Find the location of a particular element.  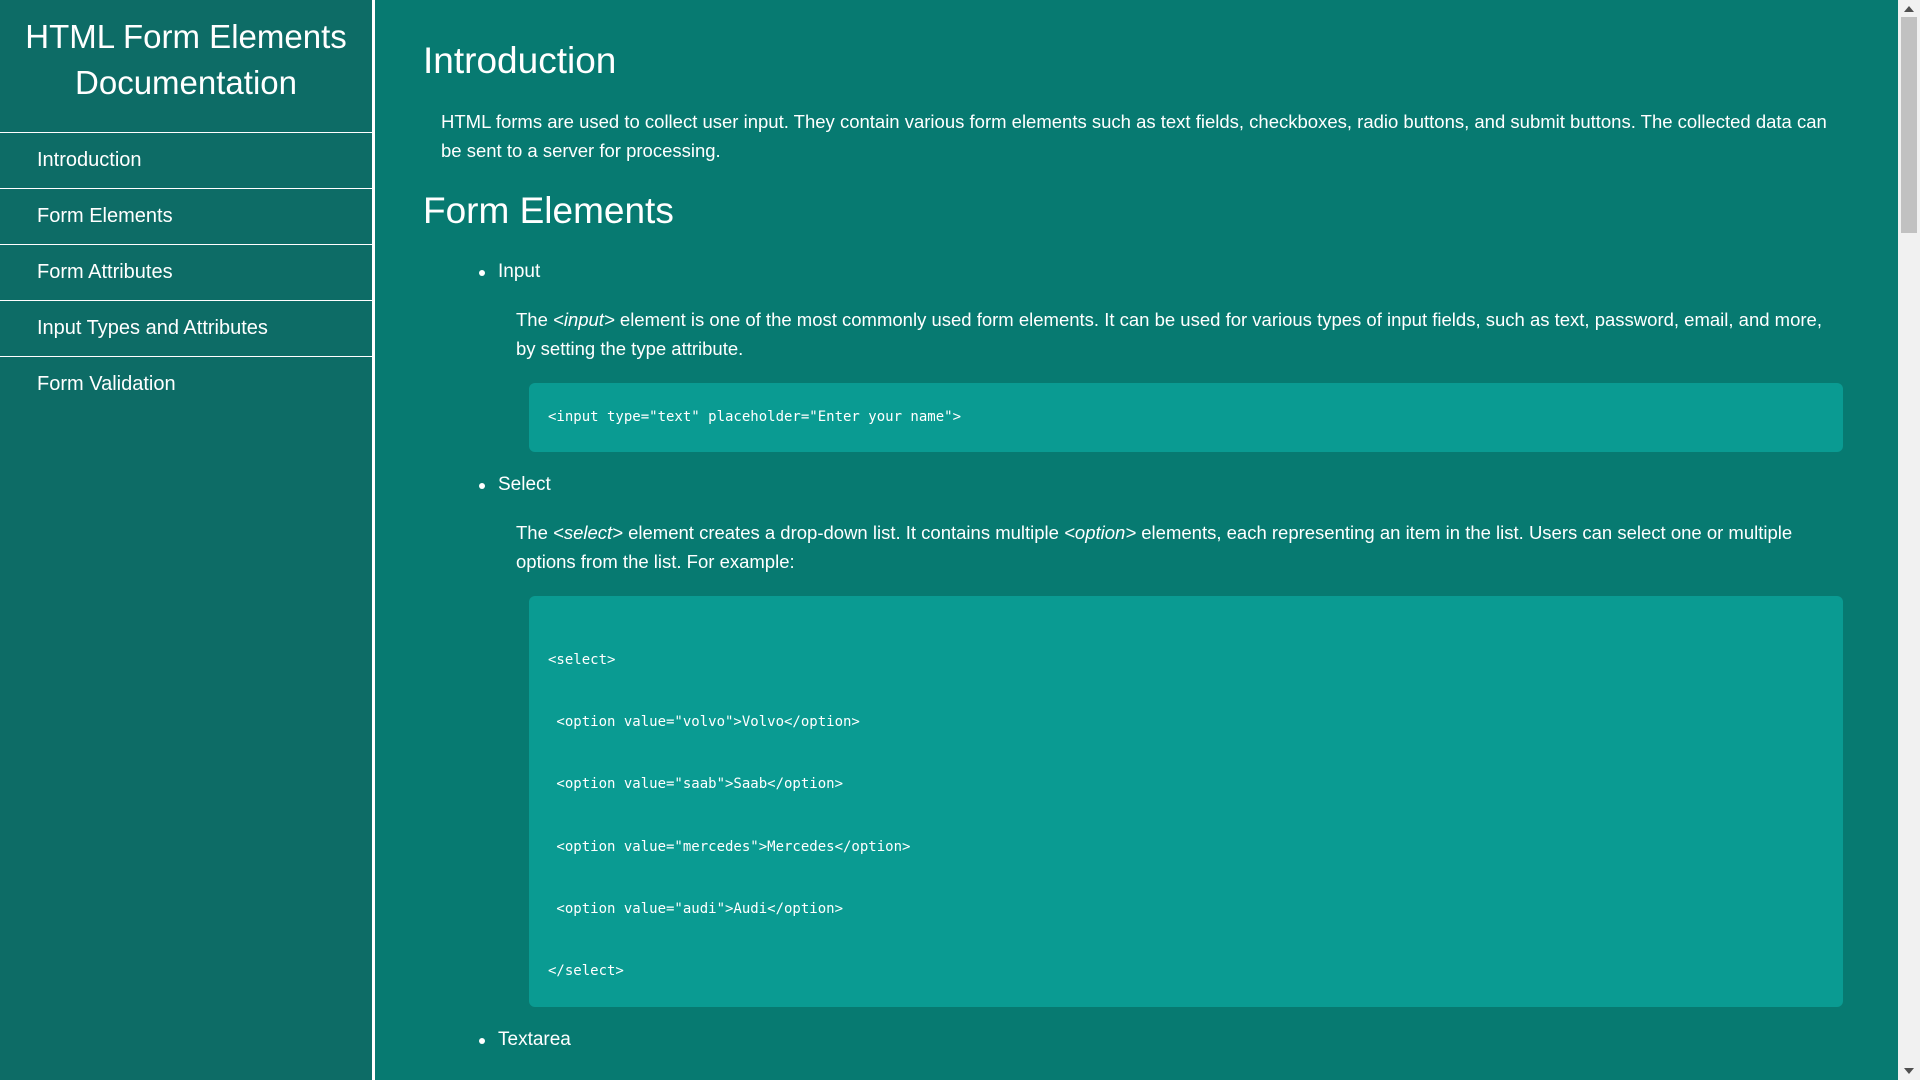

select-code-line: <option value="saab">Saab</option> is located at coordinates (696, 784).